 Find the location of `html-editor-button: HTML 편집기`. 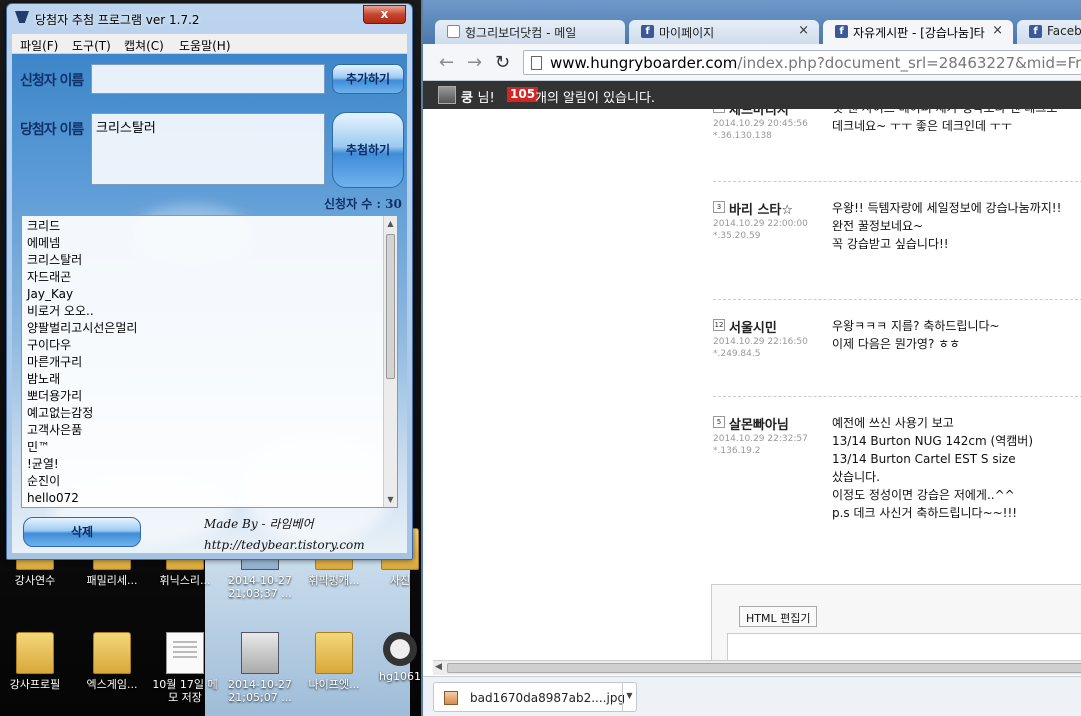

html-editor-button: HTML 편집기 is located at coordinates (778, 616).